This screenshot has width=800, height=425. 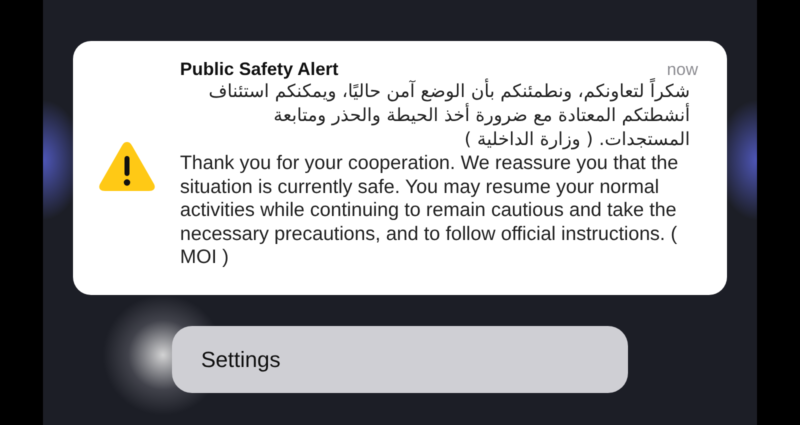 I want to click on alert-message: شكراً لتعاونكم، ونطمئنكم بأن الوضع آمن حاليًا، ويمكنكم استئناف أنشطتكم المعتادة مع ضرورة أخذ الحيطة والحذر ومتابعة المستجدات. ( وزارة الداخلية ), so click(x=435, y=116).